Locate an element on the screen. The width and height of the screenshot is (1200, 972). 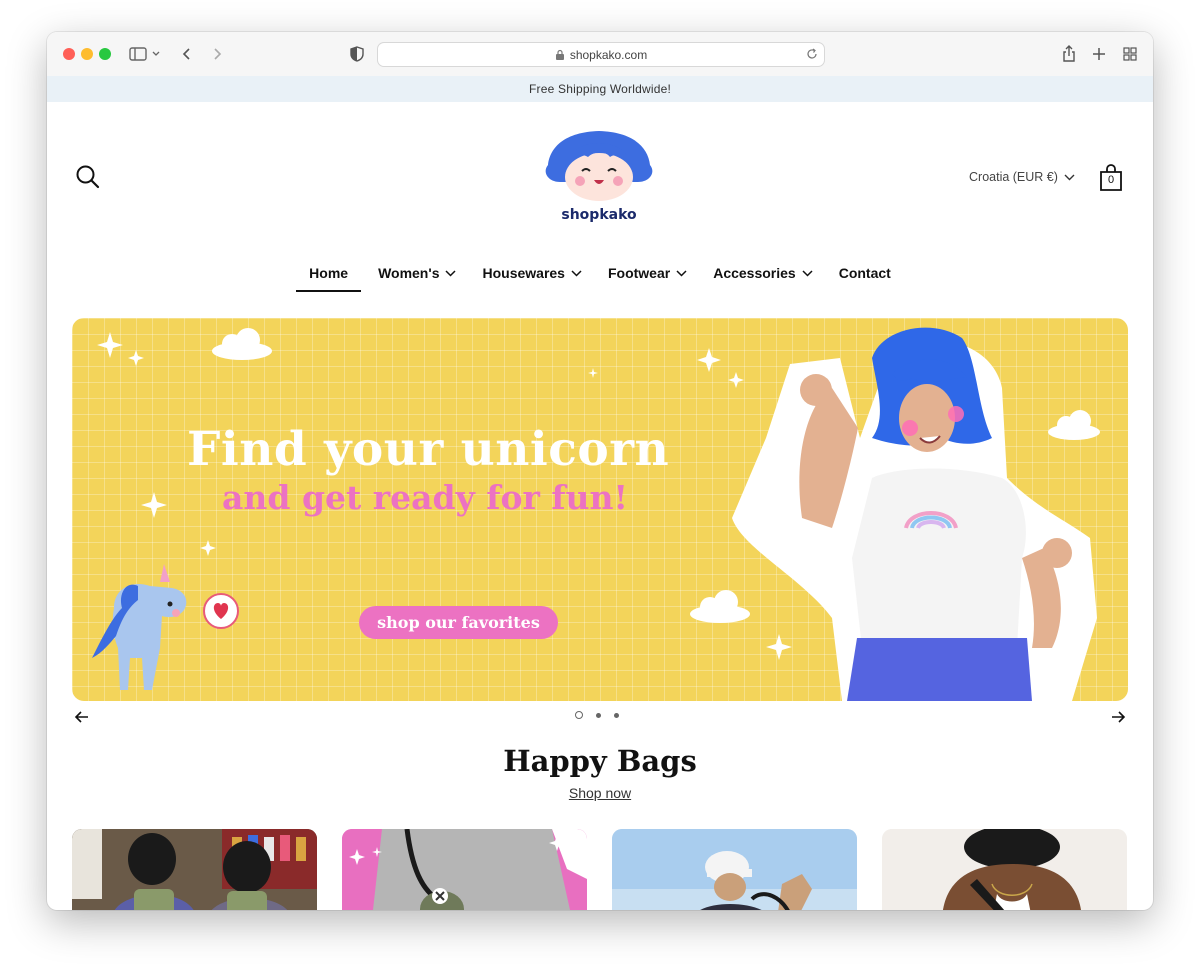
tab-overview-icon is located at coordinates (1130, 54).